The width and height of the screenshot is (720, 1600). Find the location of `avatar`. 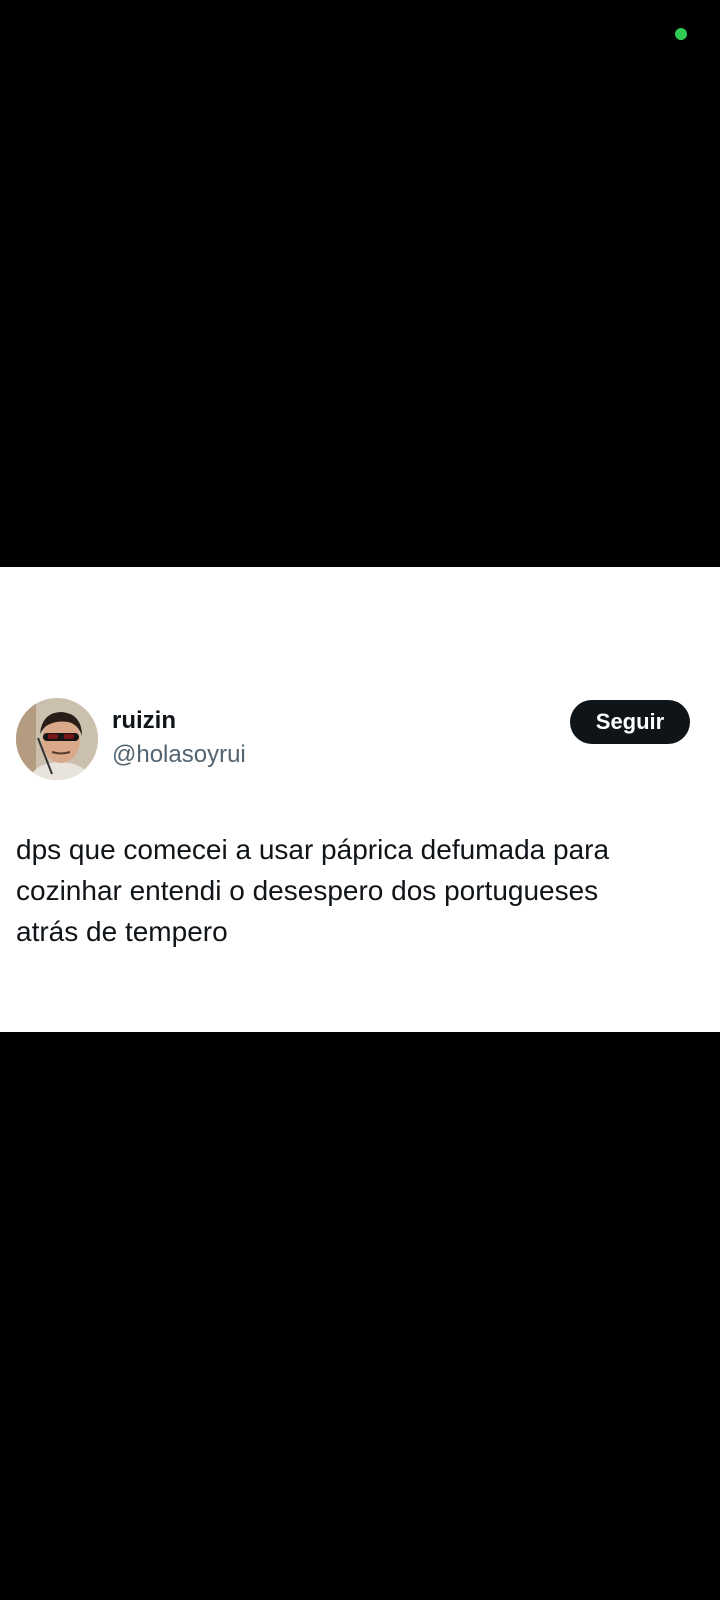

avatar is located at coordinates (57, 739).